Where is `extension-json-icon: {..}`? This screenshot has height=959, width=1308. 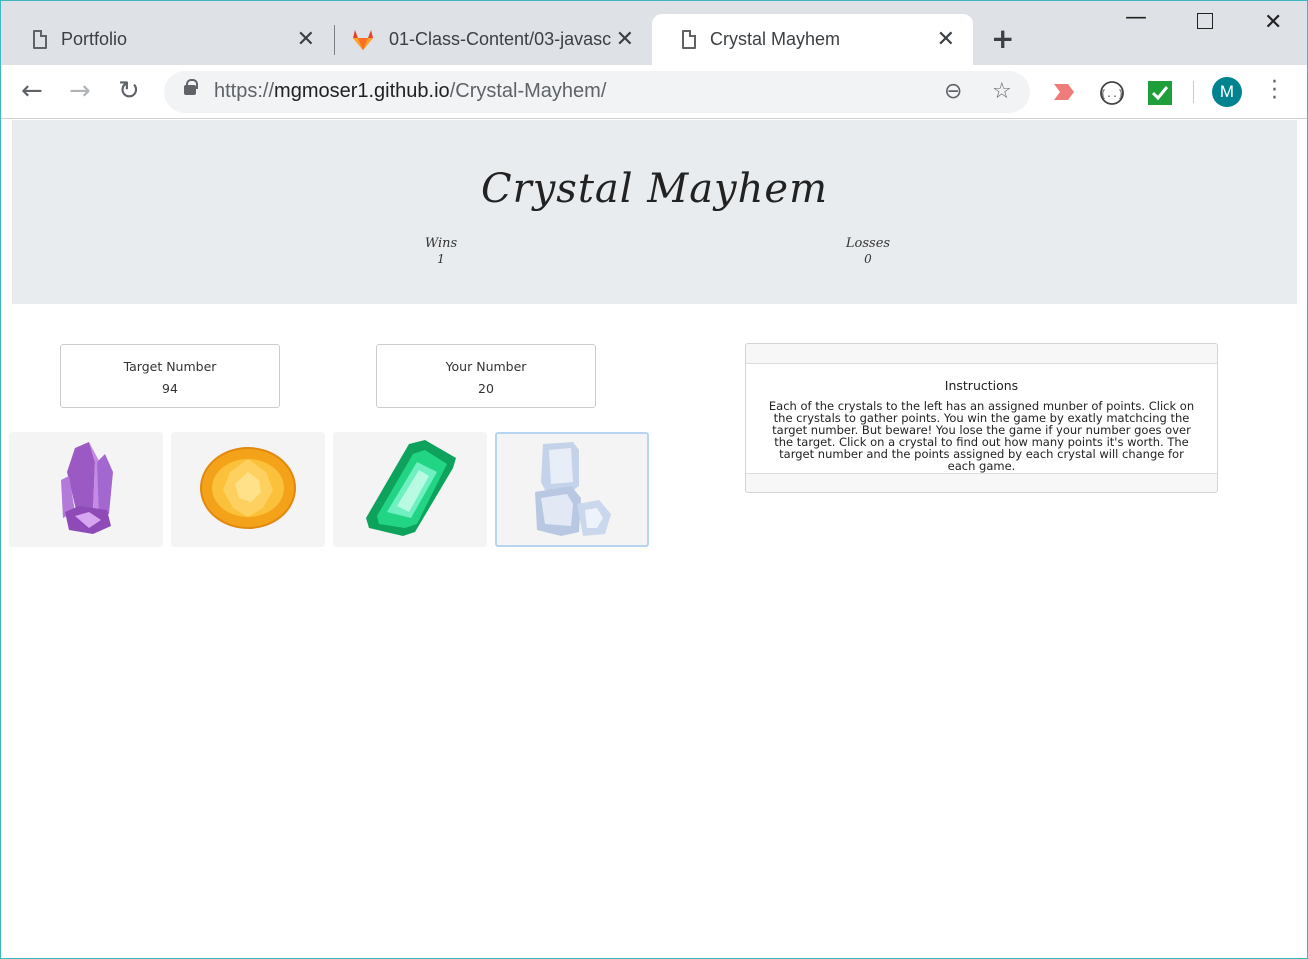
extension-json-icon: {..} is located at coordinates (1112, 93).